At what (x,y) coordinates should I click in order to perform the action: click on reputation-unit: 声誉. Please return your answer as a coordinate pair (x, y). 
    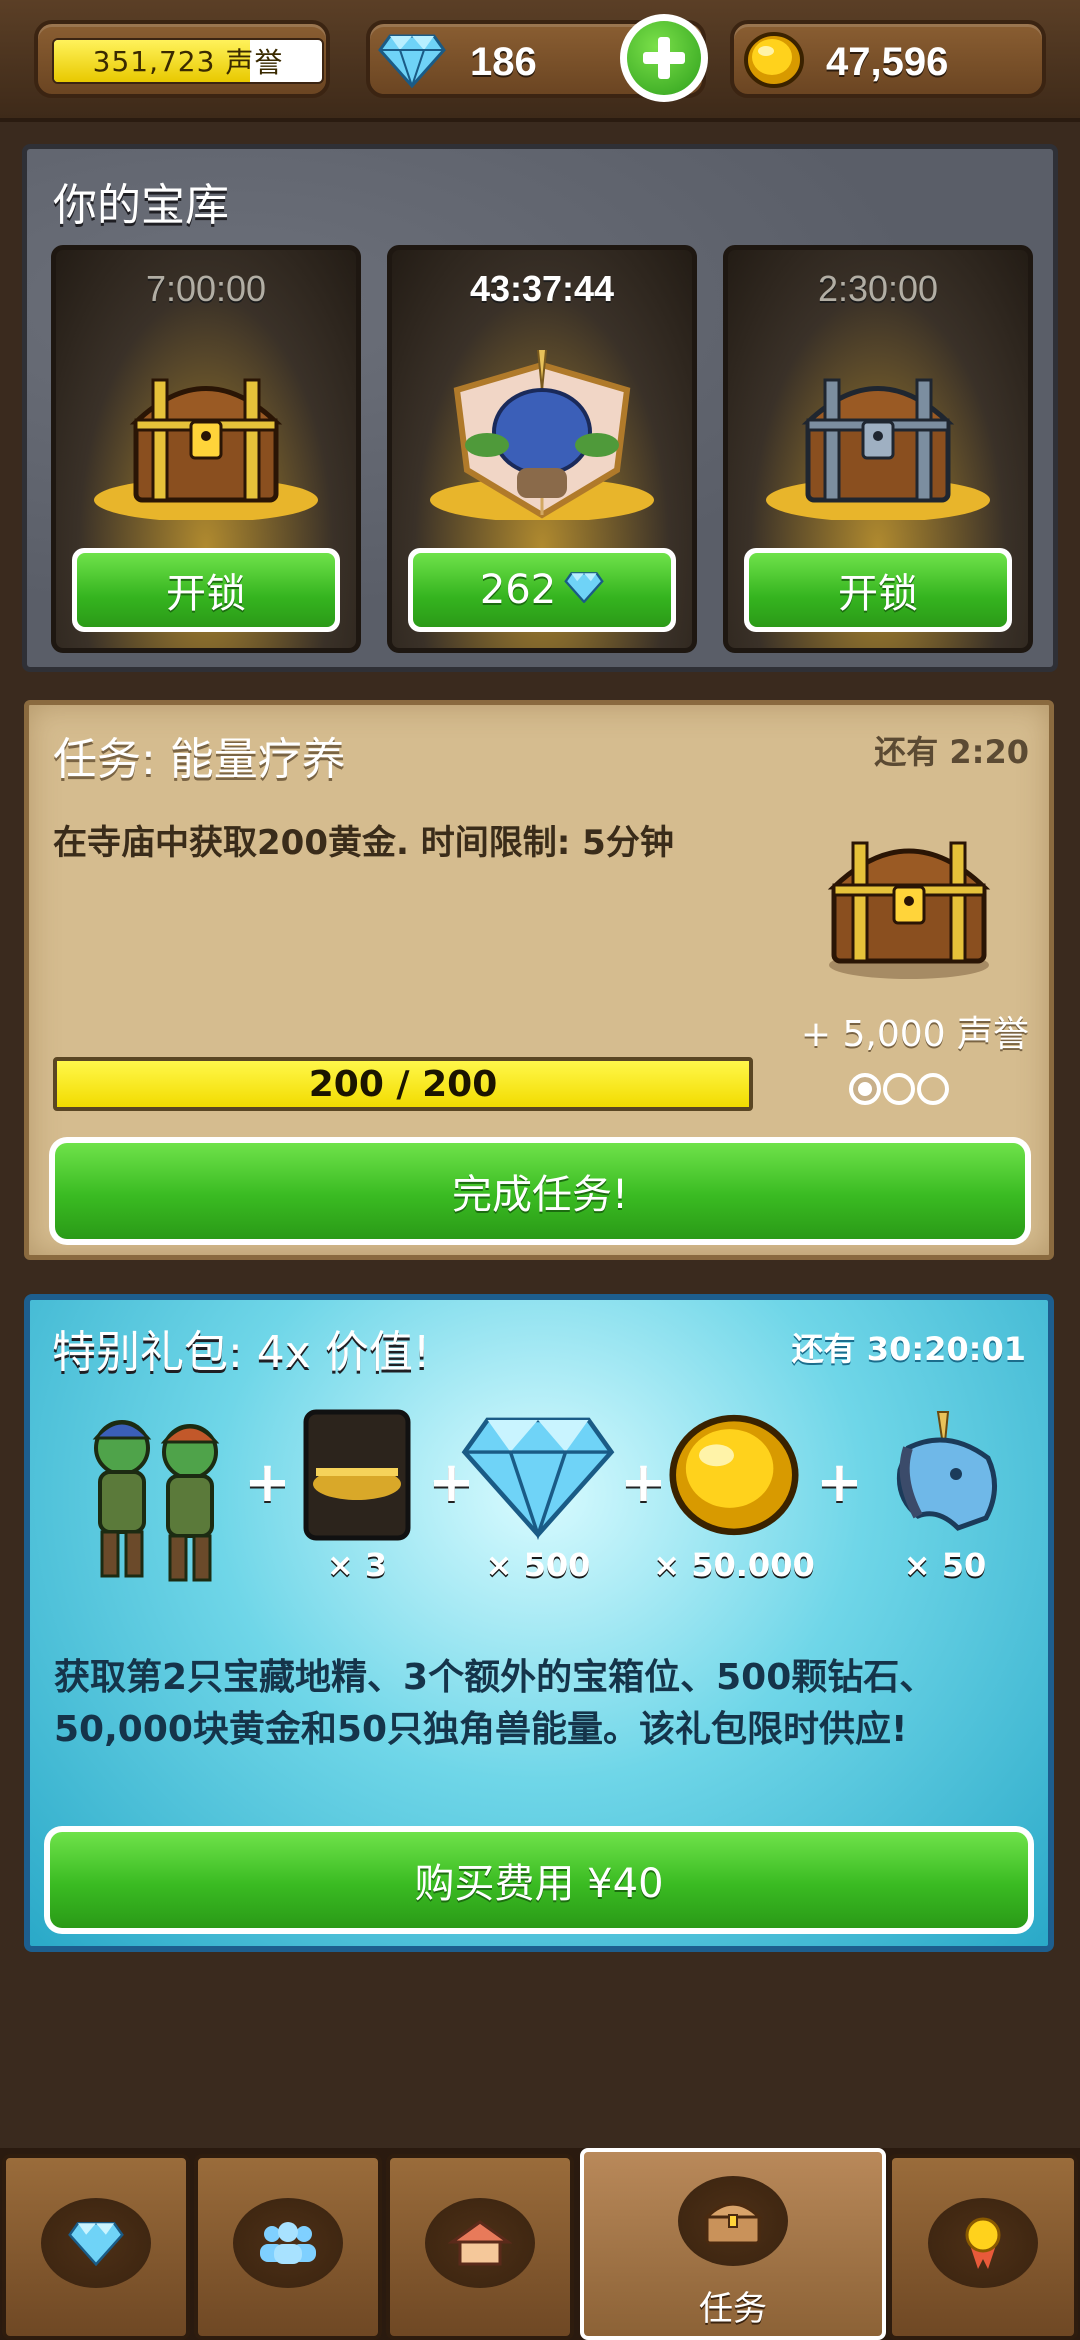
    Looking at the image, I should click on (254, 62).